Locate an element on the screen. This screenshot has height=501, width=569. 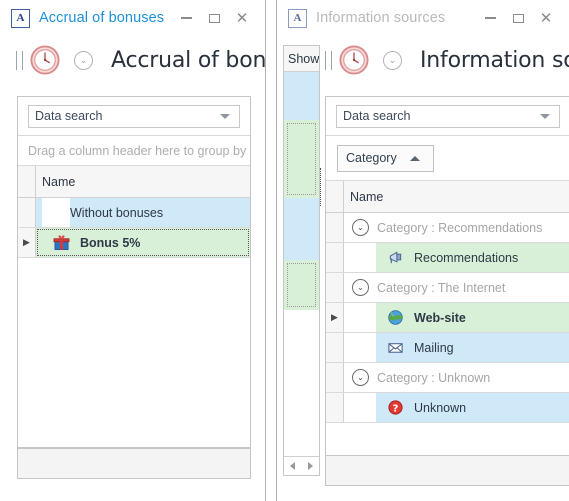
row-cell-name: ? Unknown is located at coordinates (456, 407).